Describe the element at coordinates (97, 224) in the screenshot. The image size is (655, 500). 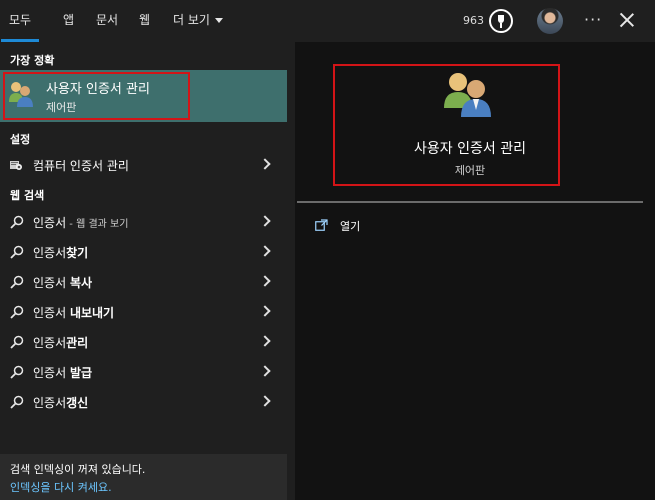
I see `web-result-suffix: - 웹 결과 보기` at that location.